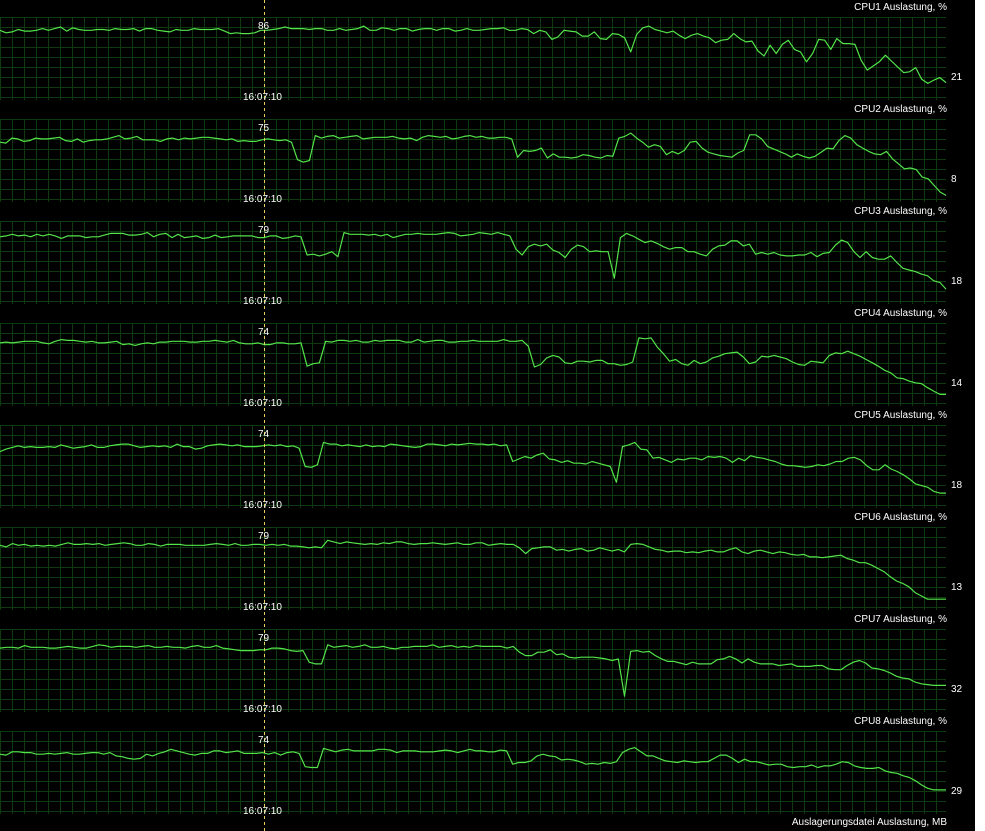 The width and height of the screenshot is (985, 831). Describe the element at coordinates (900, 7) in the screenshot. I see `panel-title: CPU1 Auslastung, %` at that location.